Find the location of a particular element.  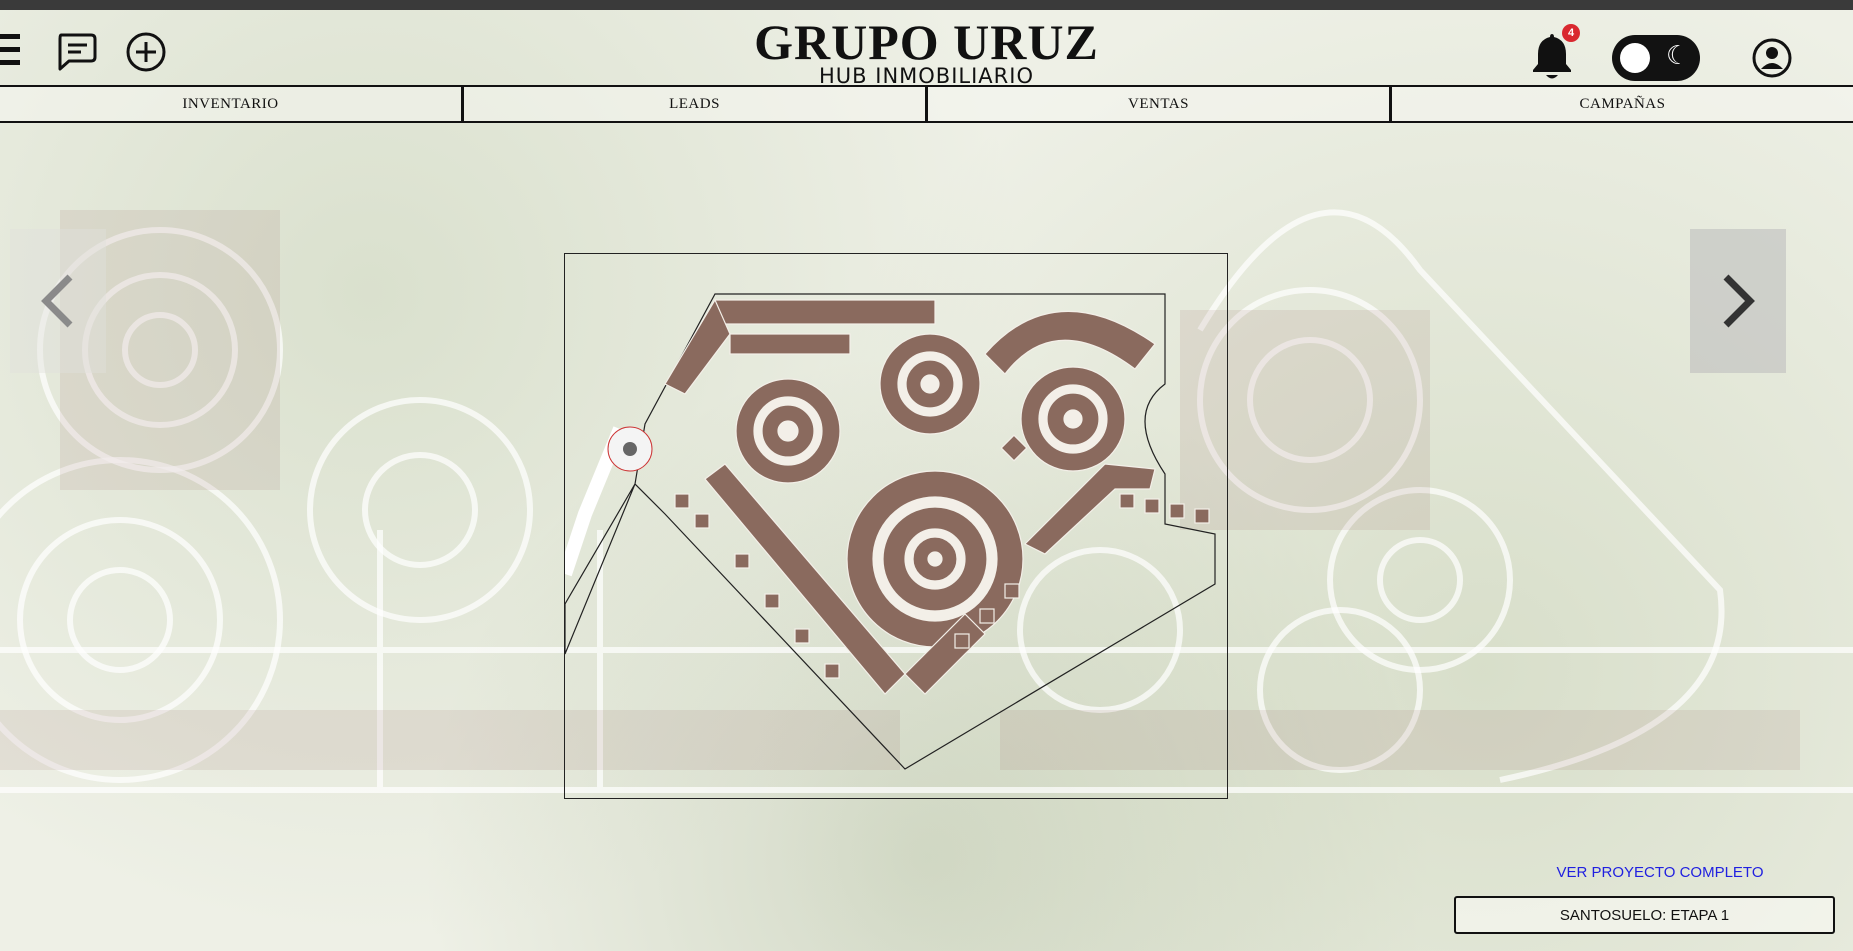

notification-badge: 4 is located at coordinates (1571, 33).